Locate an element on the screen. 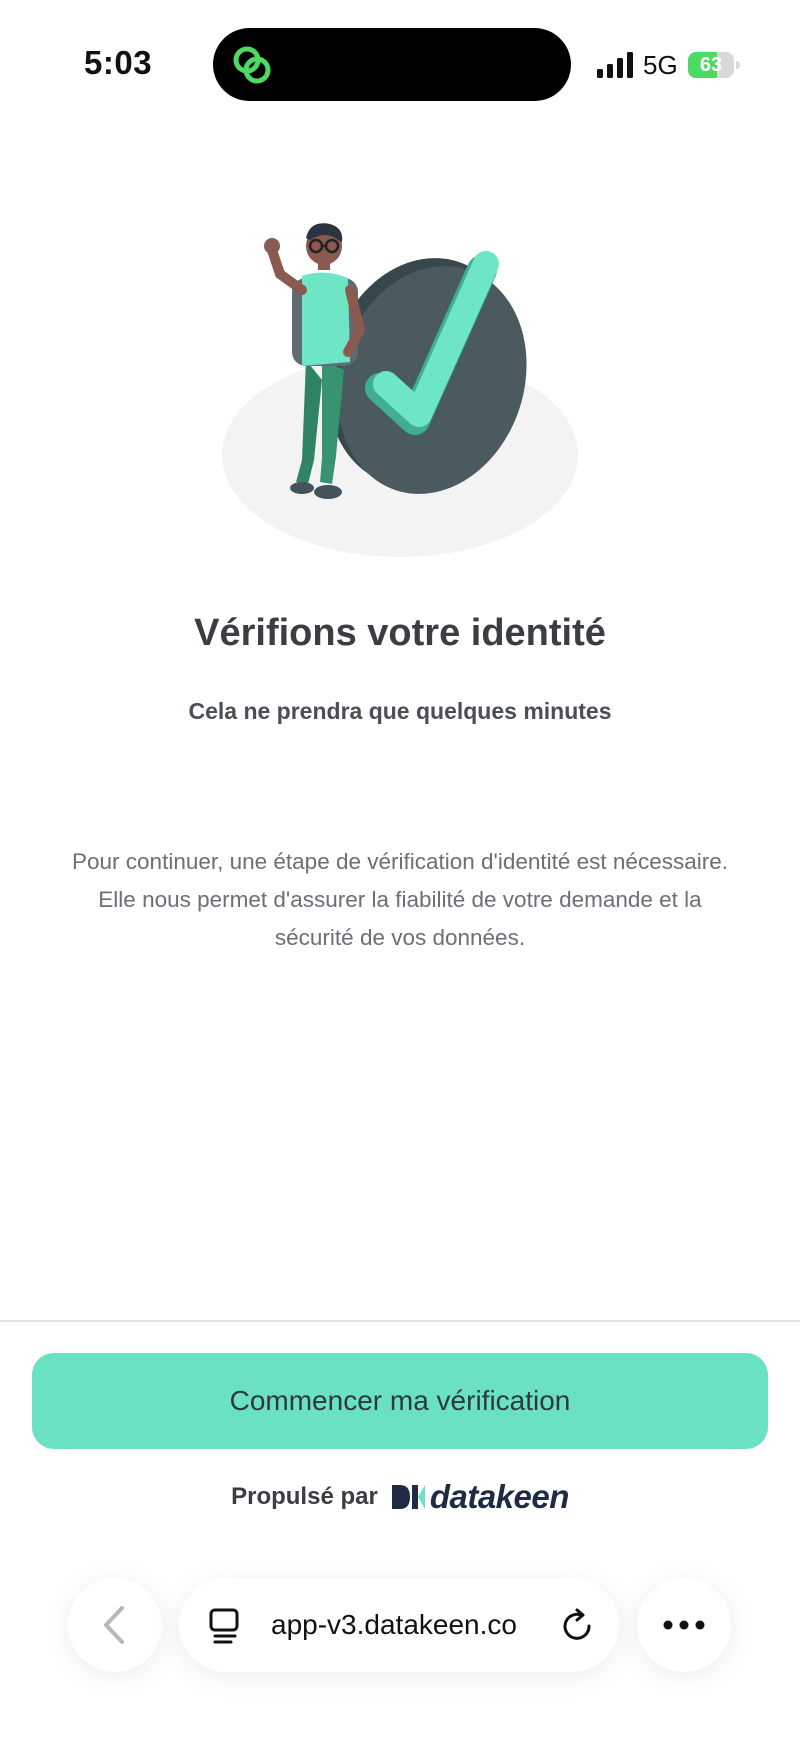 This screenshot has width=800, height=1739. back-button is located at coordinates (115, 1625).